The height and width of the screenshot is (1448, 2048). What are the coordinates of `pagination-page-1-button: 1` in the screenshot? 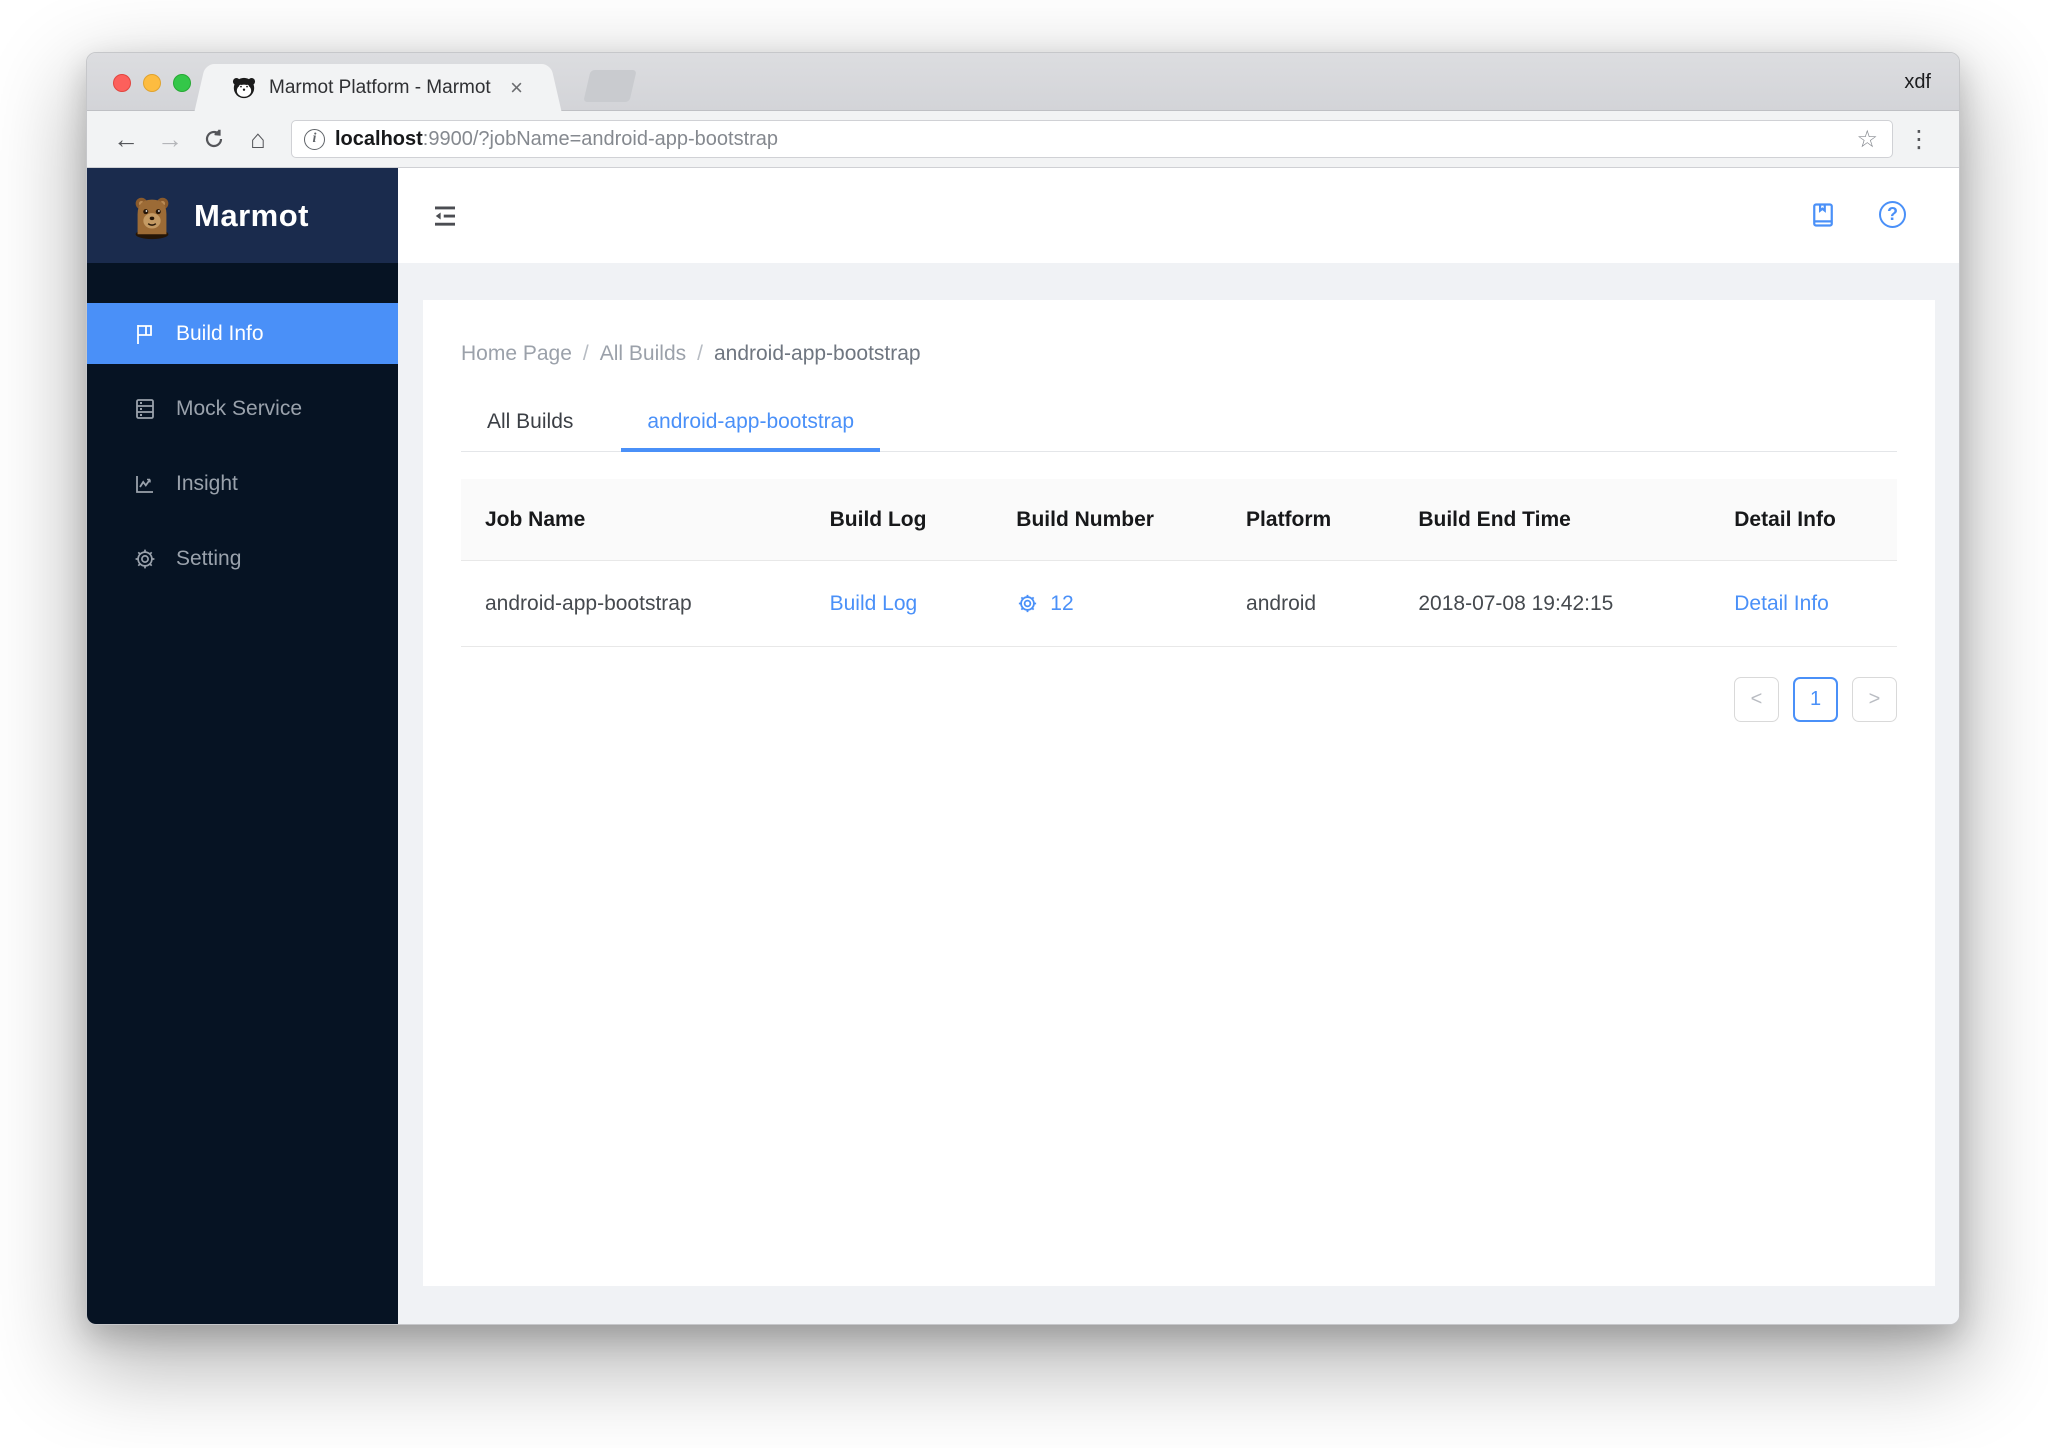 It's located at (1815, 699).